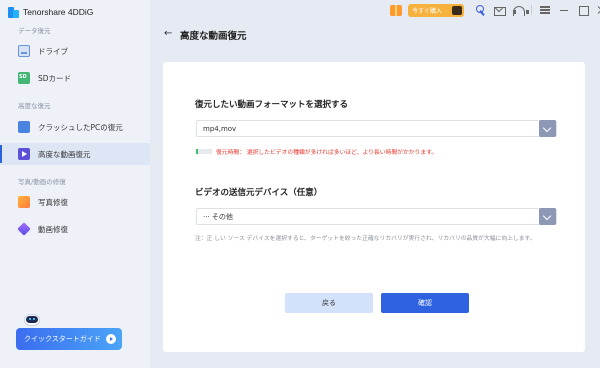 The height and width of the screenshot is (368, 600). I want to click on sidebar-item-label: 高度な動画復元, so click(64, 154).